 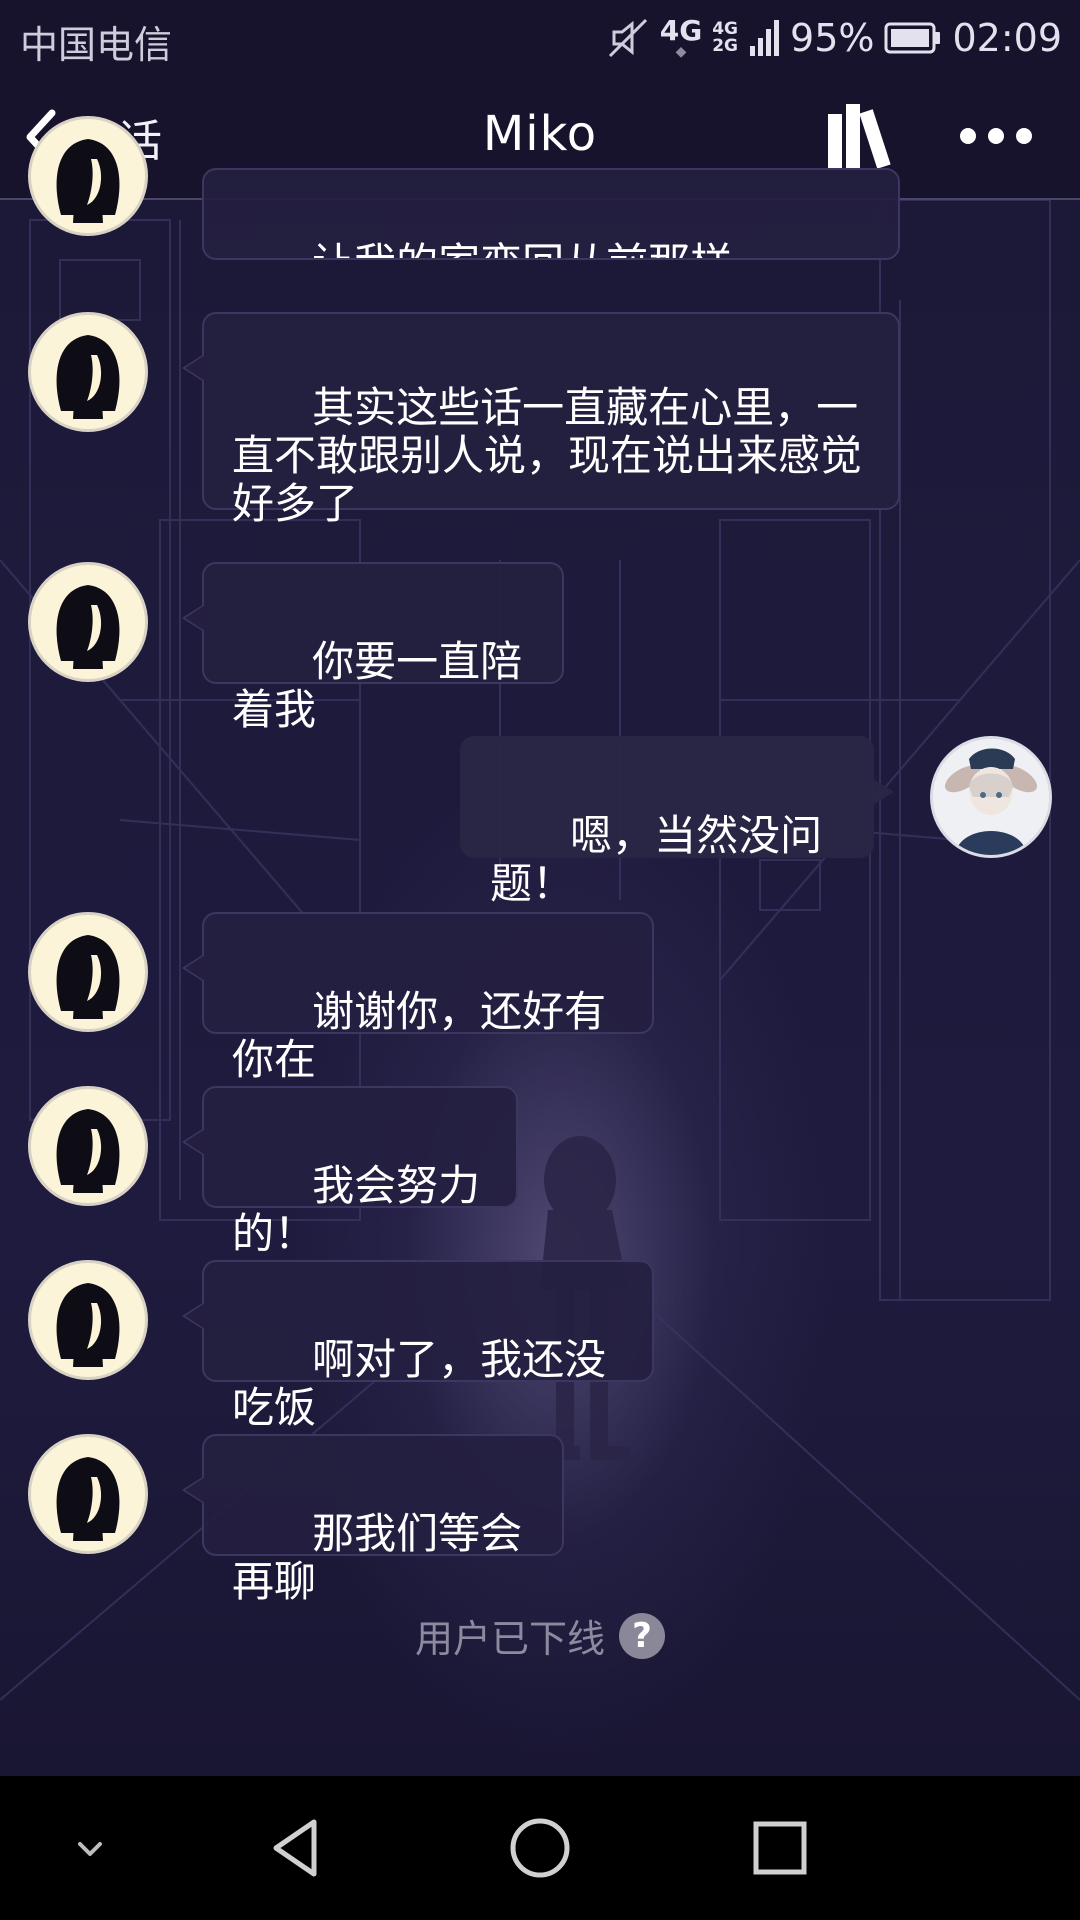 What do you see at coordinates (96, 45) in the screenshot?
I see `carrier-name: 中国电信` at bounding box center [96, 45].